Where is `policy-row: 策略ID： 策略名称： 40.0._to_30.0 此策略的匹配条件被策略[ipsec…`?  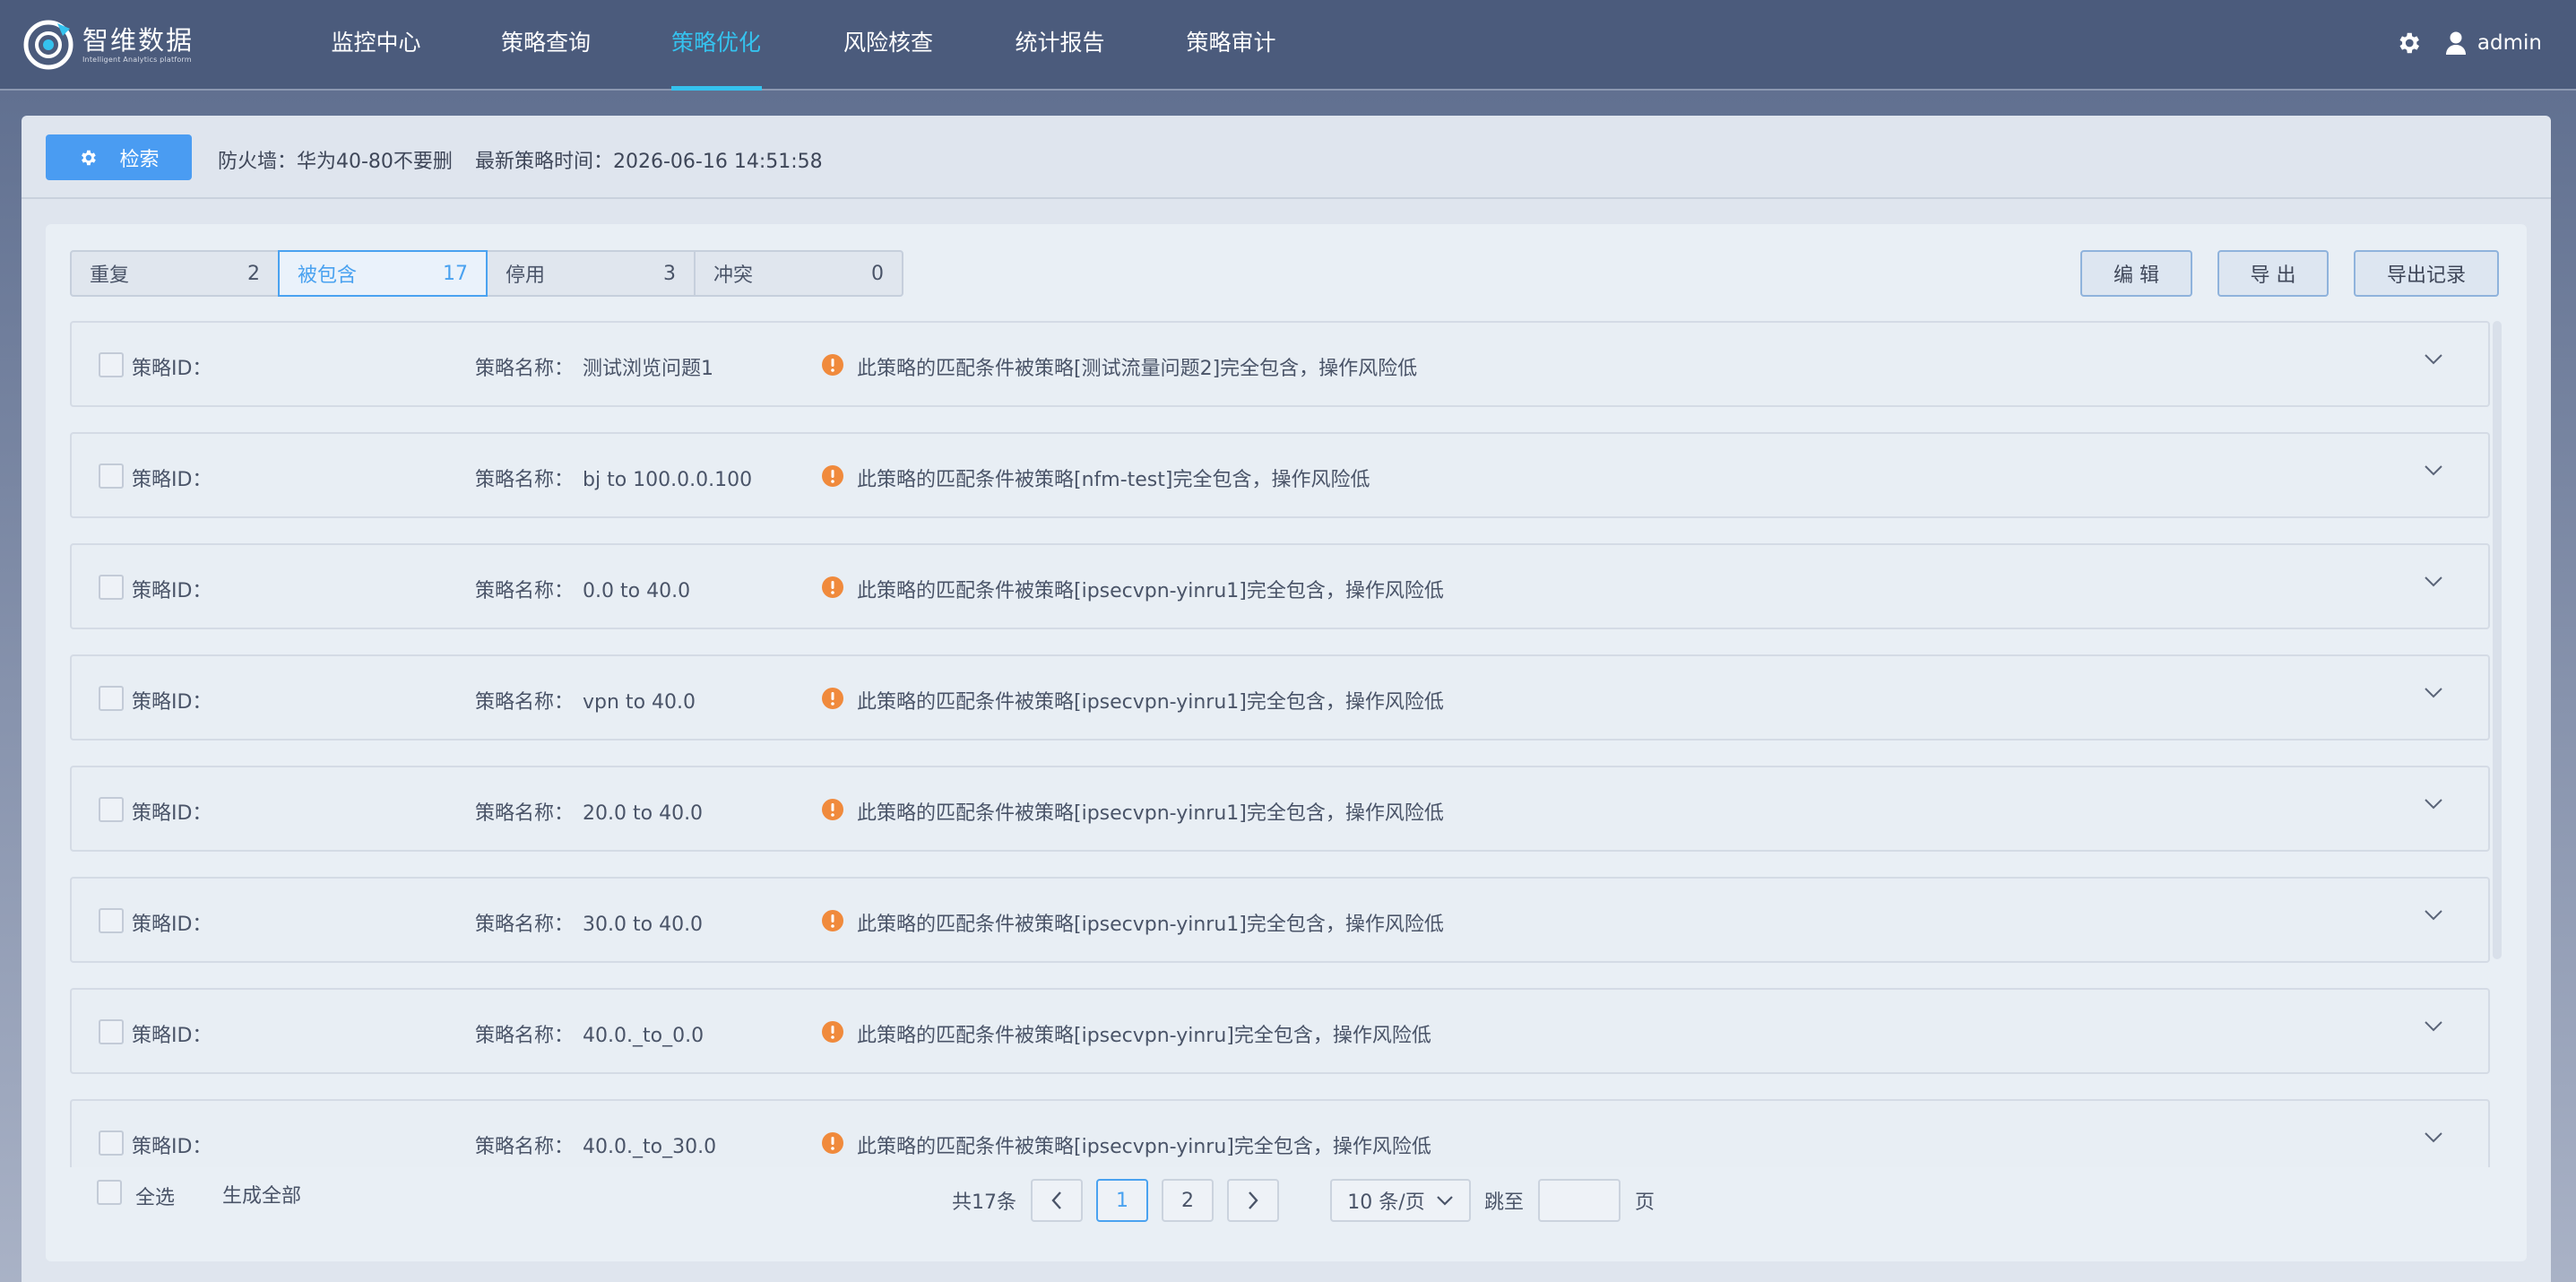 policy-row: 策略ID： 策略名称： 40.0._to_30.0 此策略的匹配条件被策略[ipsec… is located at coordinates (1280, 1133).